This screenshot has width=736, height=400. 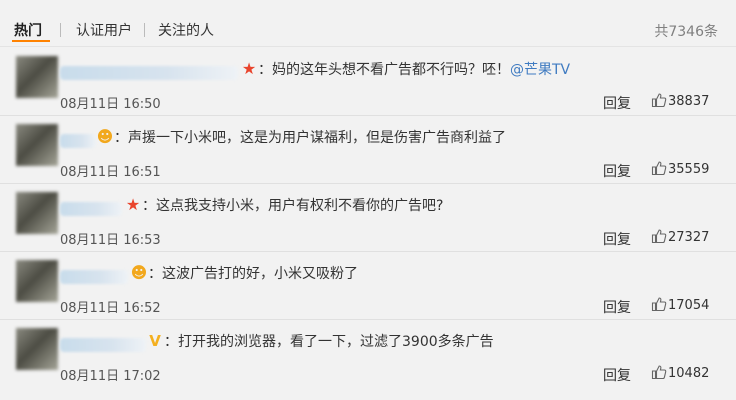 I want to click on like-count: 17054, so click(x=689, y=305).